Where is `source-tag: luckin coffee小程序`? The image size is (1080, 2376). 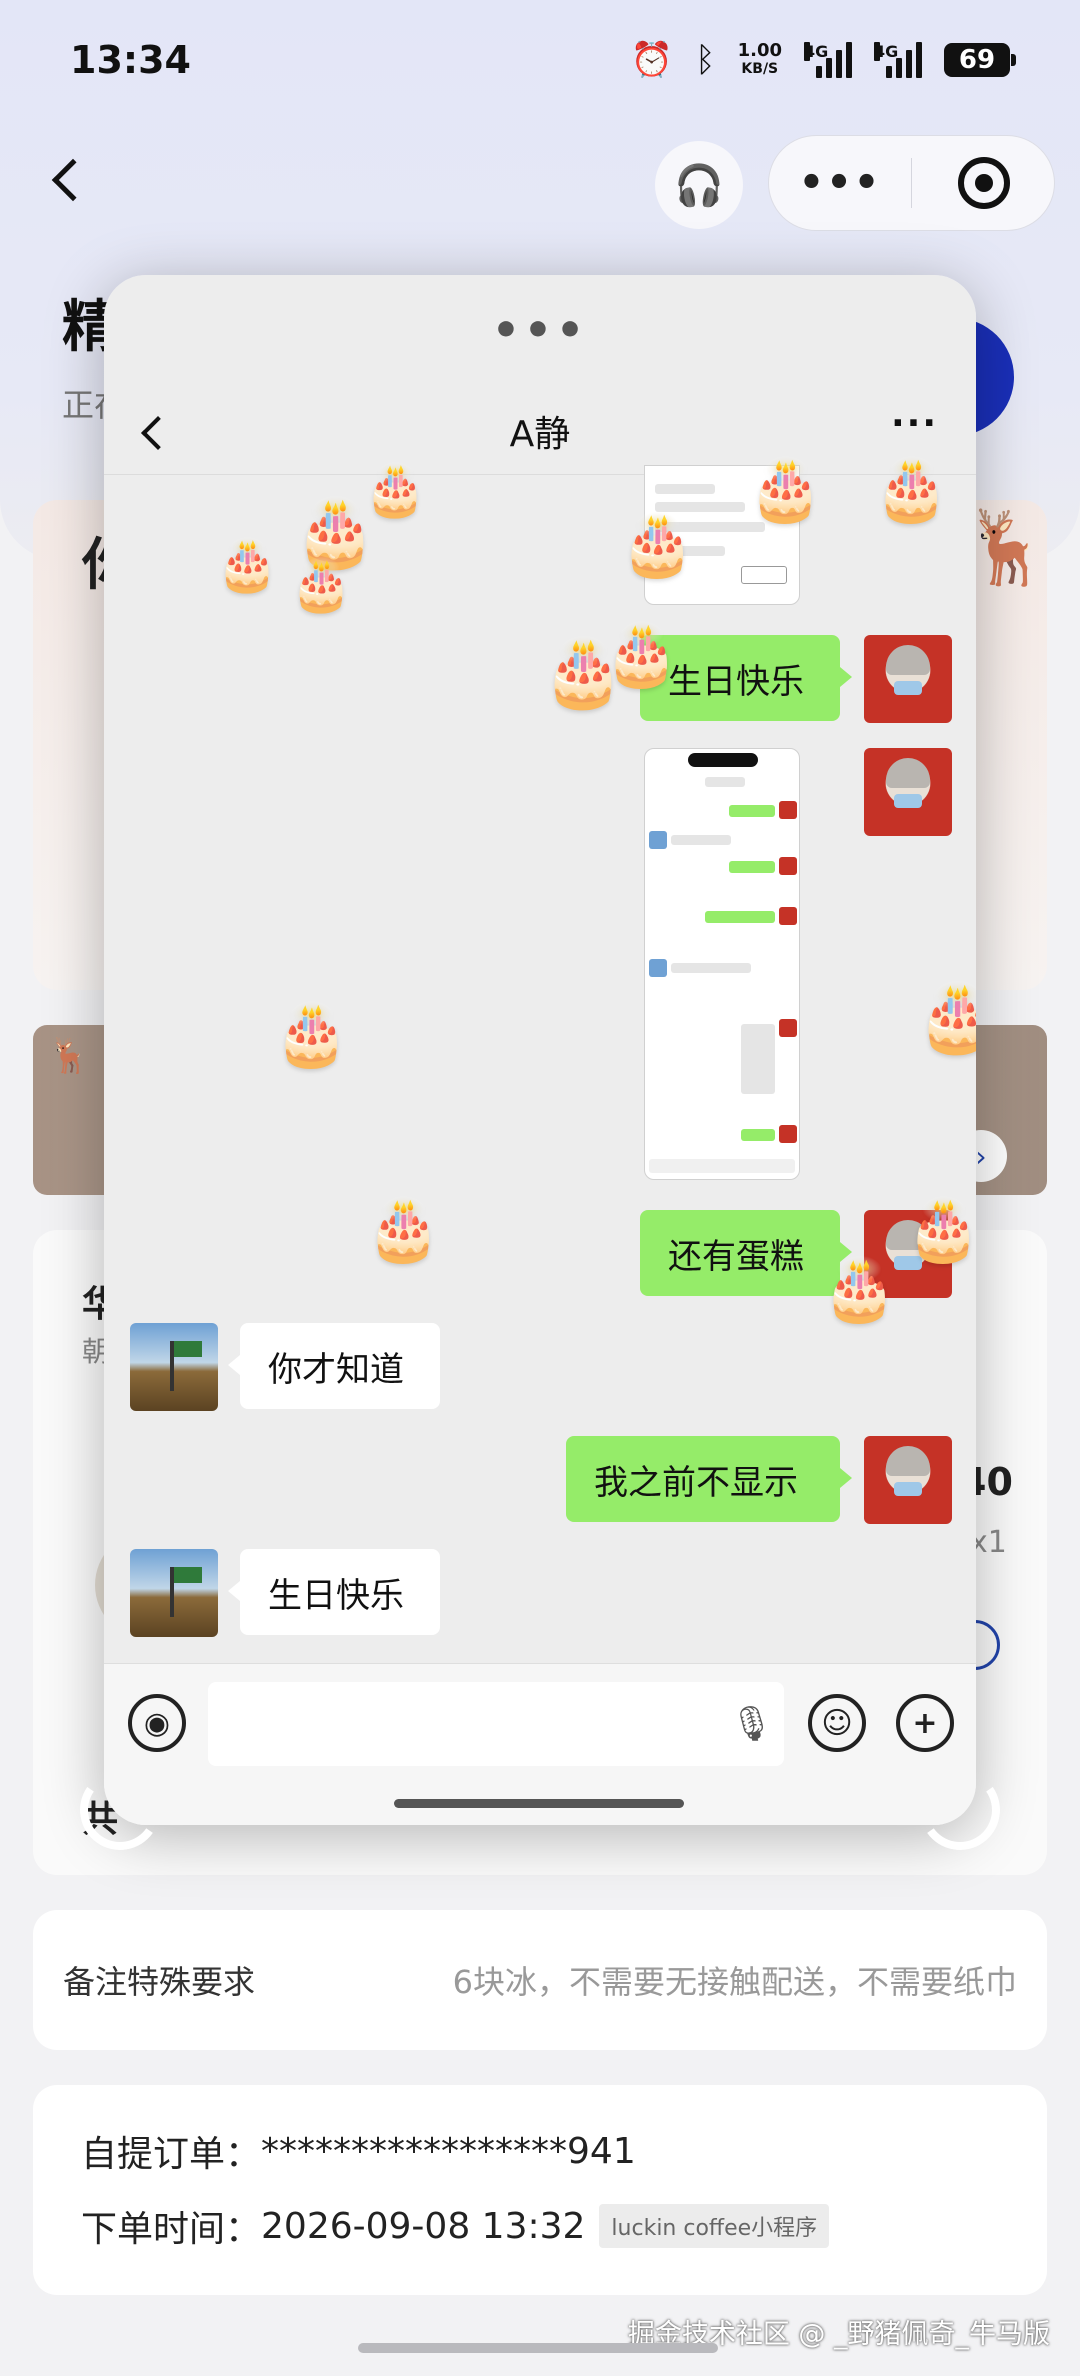
source-tag: luckin coffee小程序 is located at coordinates (714, 2226).